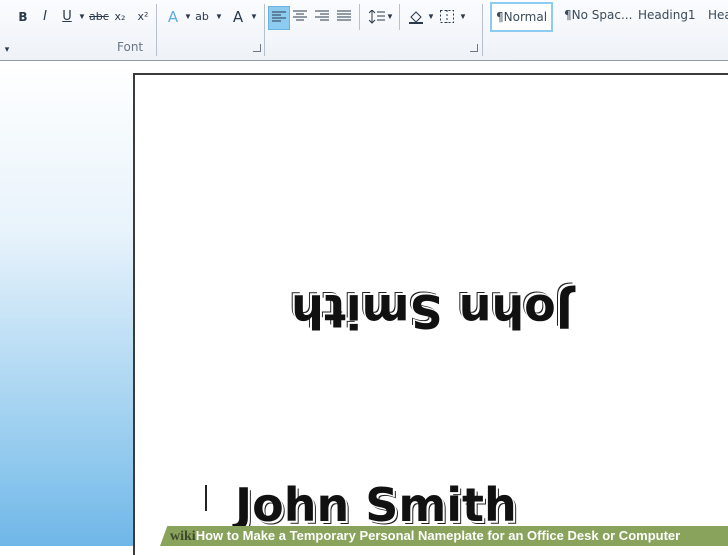 The height and width of the screenshot is (555, 728). Describe the element at coordinates (67, 17) in the screenshot. I see `underline-button: U` at that location.